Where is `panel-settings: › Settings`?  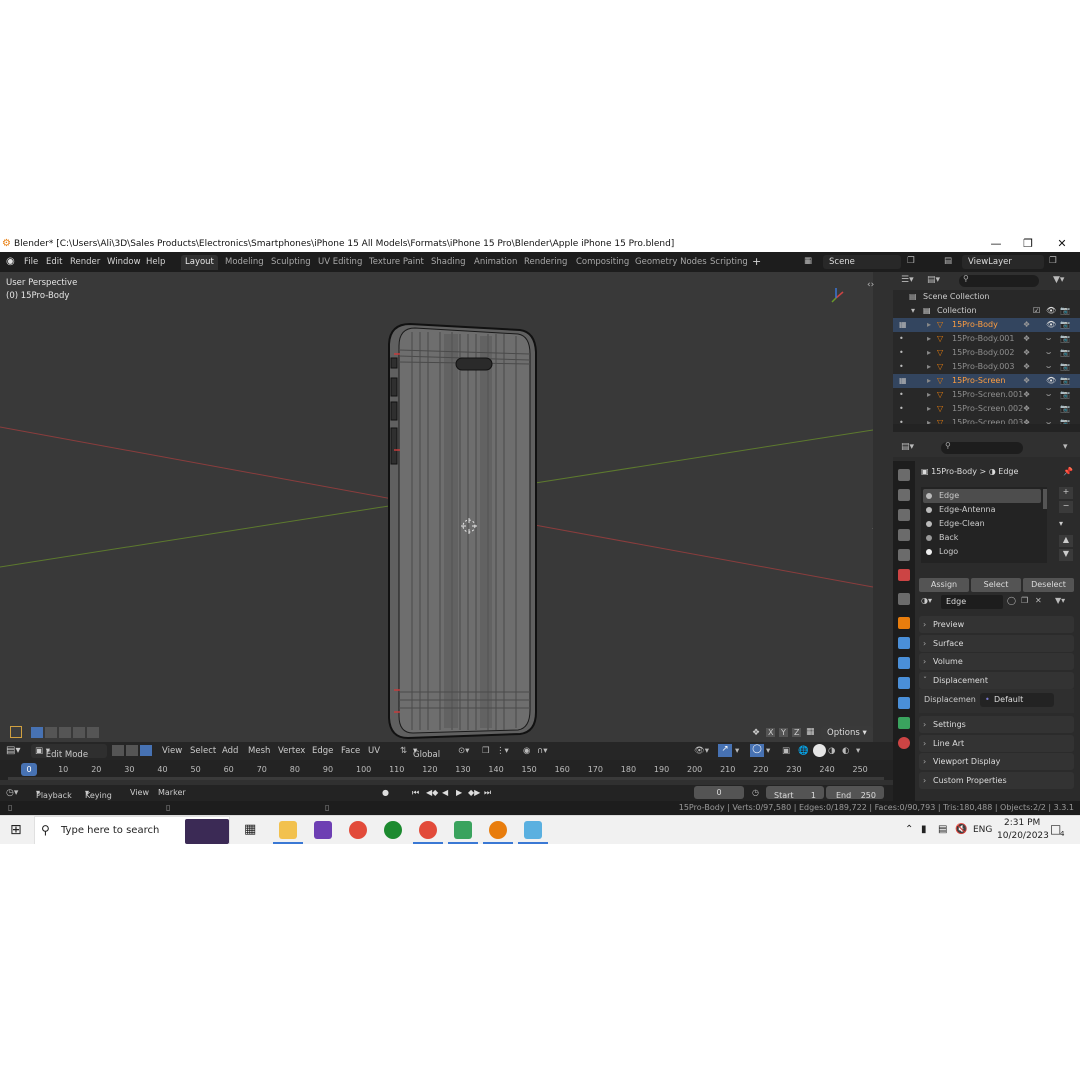
panel-settings: › Settings is located at coordinates (996, 724).